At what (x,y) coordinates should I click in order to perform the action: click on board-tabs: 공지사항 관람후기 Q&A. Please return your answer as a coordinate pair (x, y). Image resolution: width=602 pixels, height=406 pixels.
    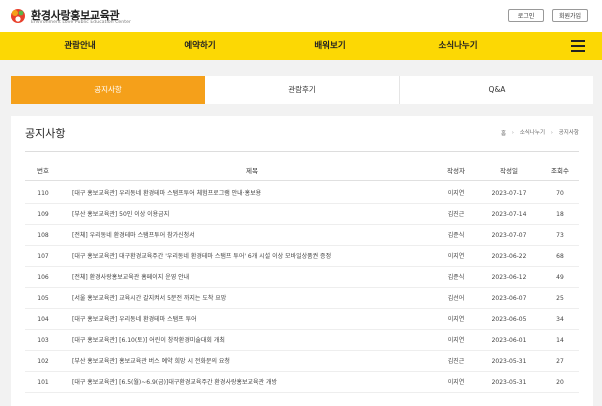
    Looking at the image, I should click on (302, 90).